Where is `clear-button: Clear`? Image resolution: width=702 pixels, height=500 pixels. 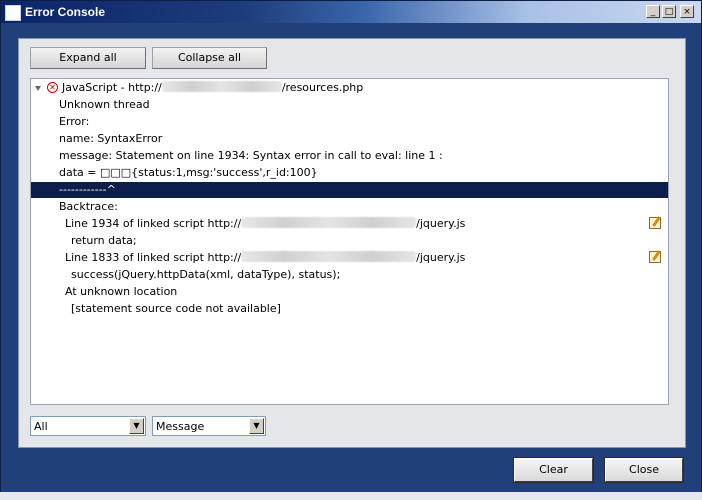 clear-button: Clear is located at coordinates (553, 470).